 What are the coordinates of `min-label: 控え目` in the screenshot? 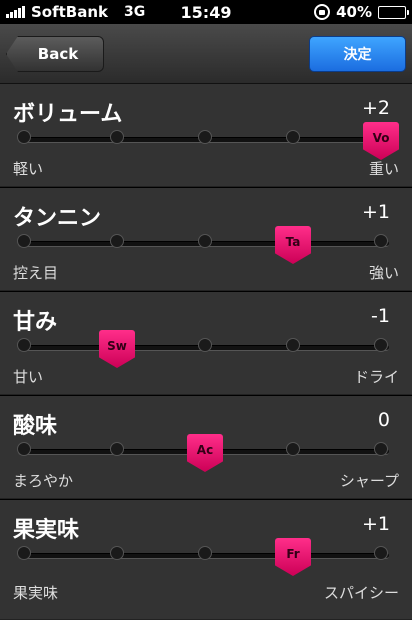 It's located at (36, 273).